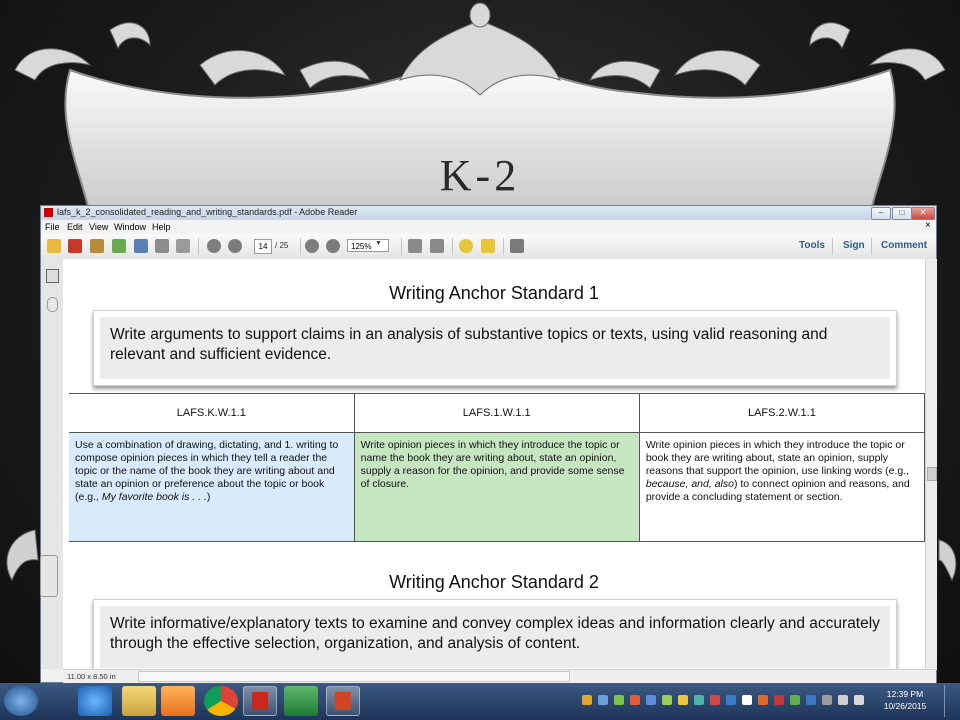 The height and width of the screenshot is (720, 960). I want to click on page-size: 11.00 x 8.50 in, so click(91, 676).